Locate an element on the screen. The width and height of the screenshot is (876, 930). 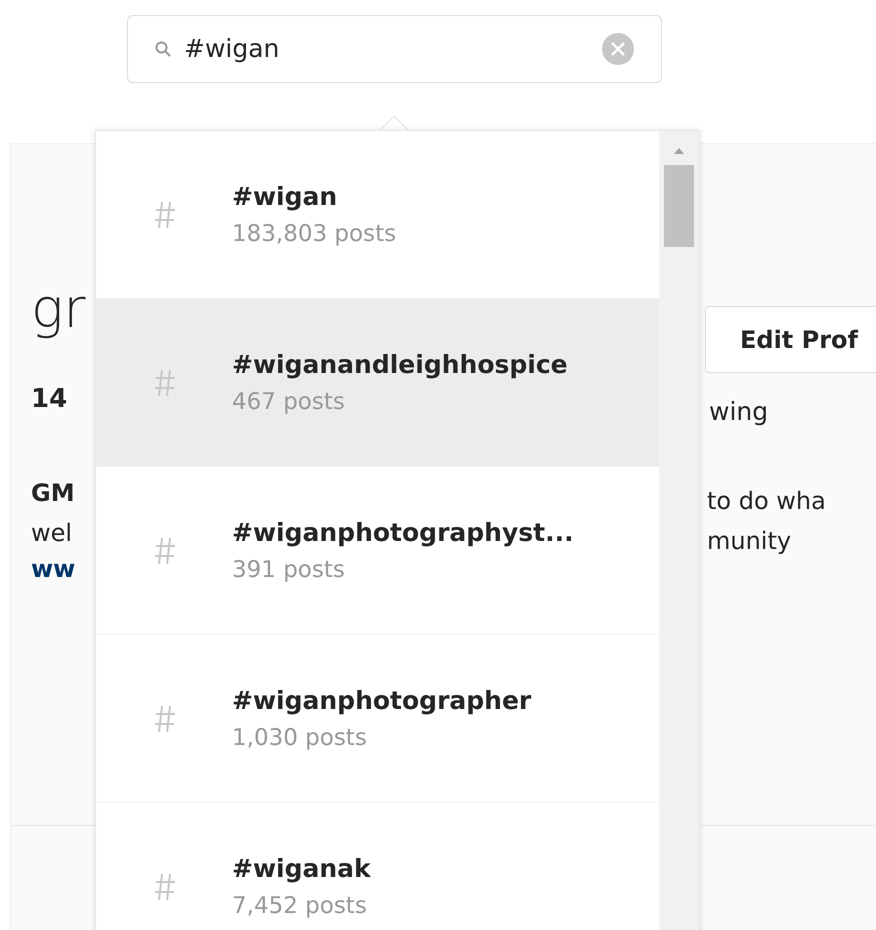
post-count: 1,030 posts is located at coordinates (300, 738).